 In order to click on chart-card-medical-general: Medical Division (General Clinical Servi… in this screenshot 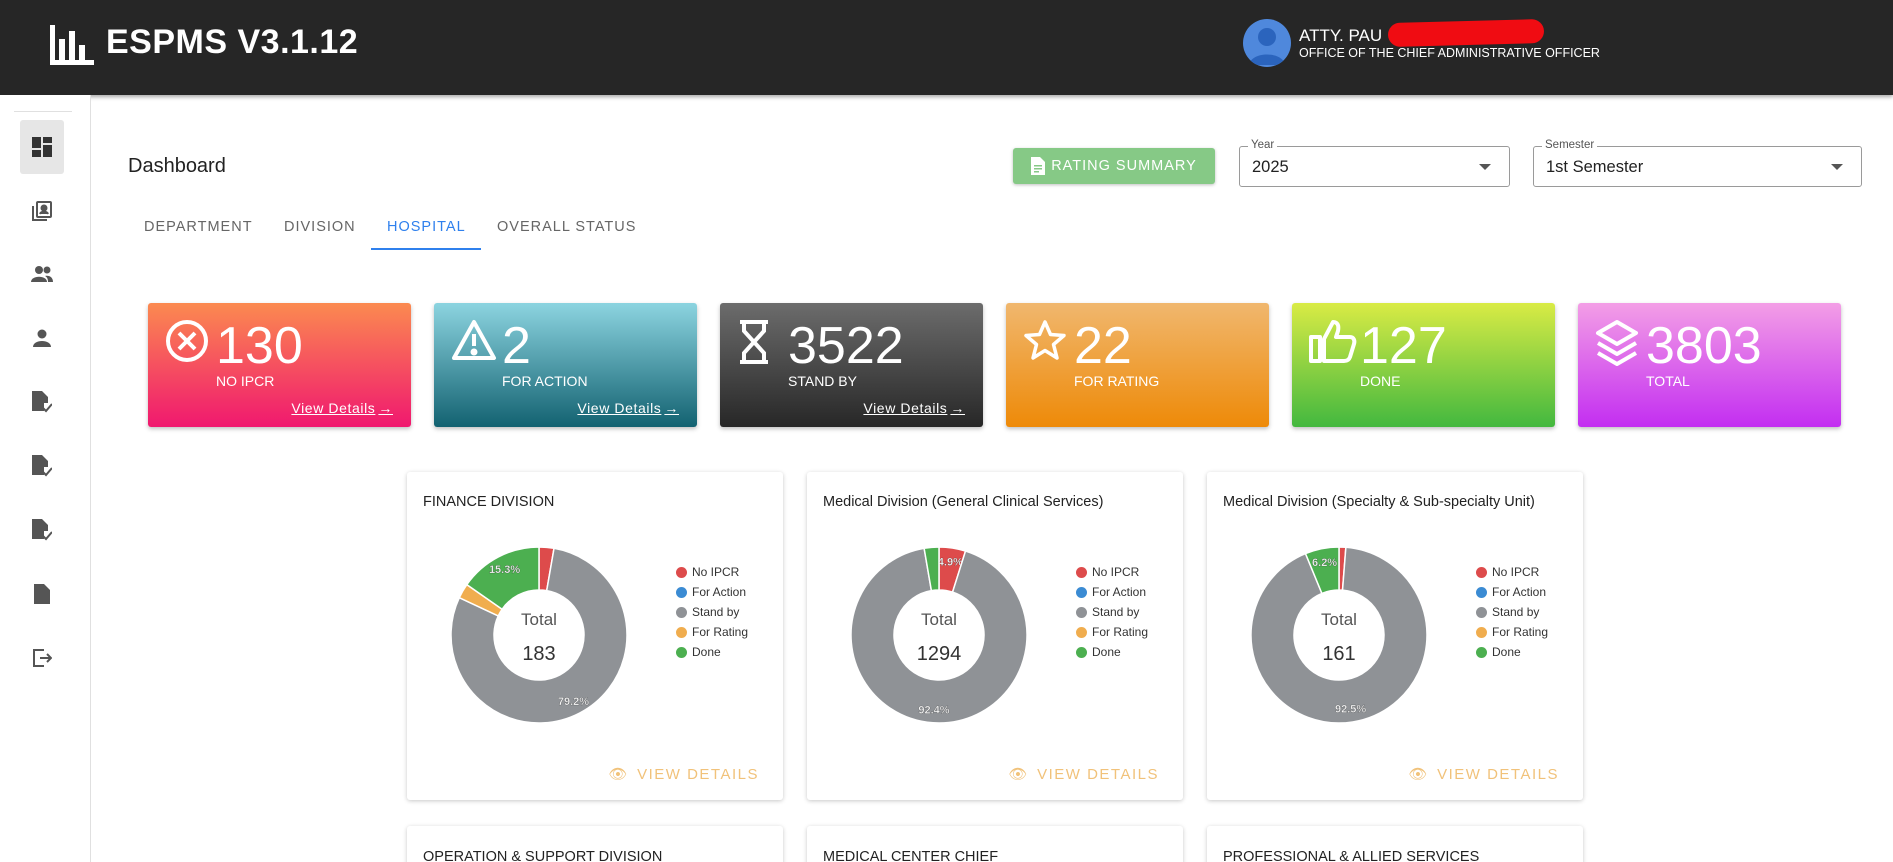, I will do `click(995, 636)`.